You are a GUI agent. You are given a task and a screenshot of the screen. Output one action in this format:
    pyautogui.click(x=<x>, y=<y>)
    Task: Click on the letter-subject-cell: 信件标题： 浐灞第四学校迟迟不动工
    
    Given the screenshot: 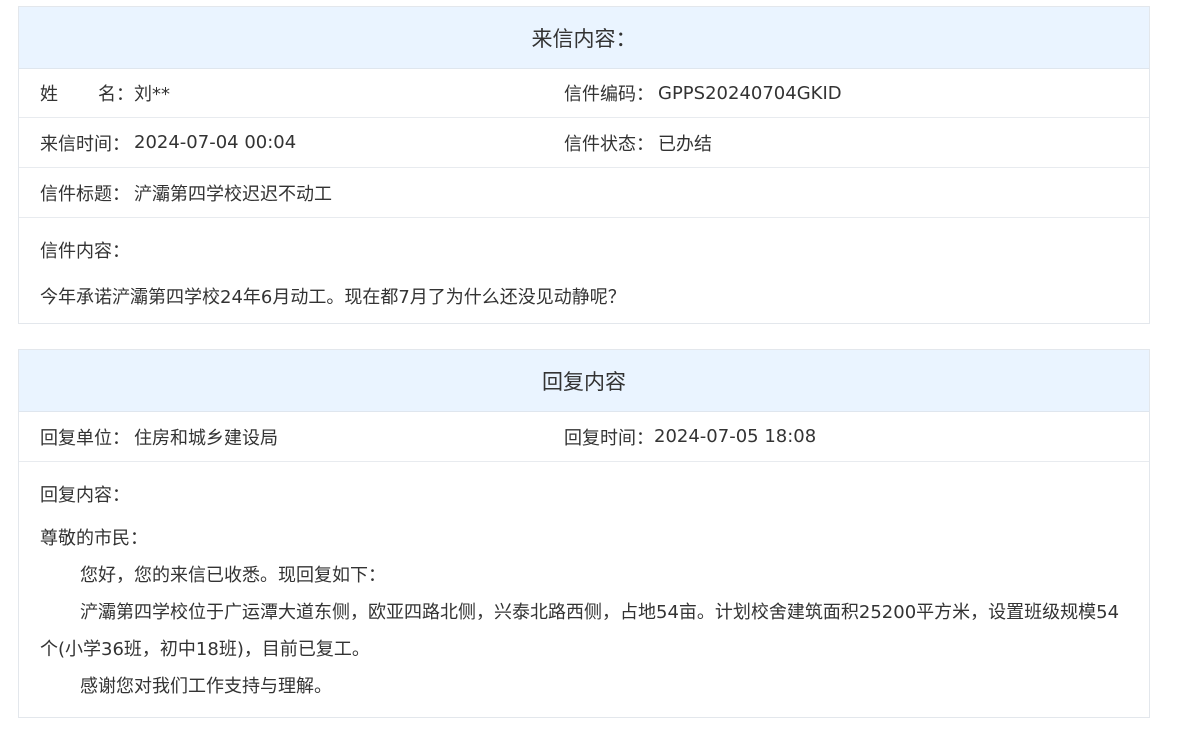 What is the action you would take?
    pyautogui.click(x=175, y=193)
    